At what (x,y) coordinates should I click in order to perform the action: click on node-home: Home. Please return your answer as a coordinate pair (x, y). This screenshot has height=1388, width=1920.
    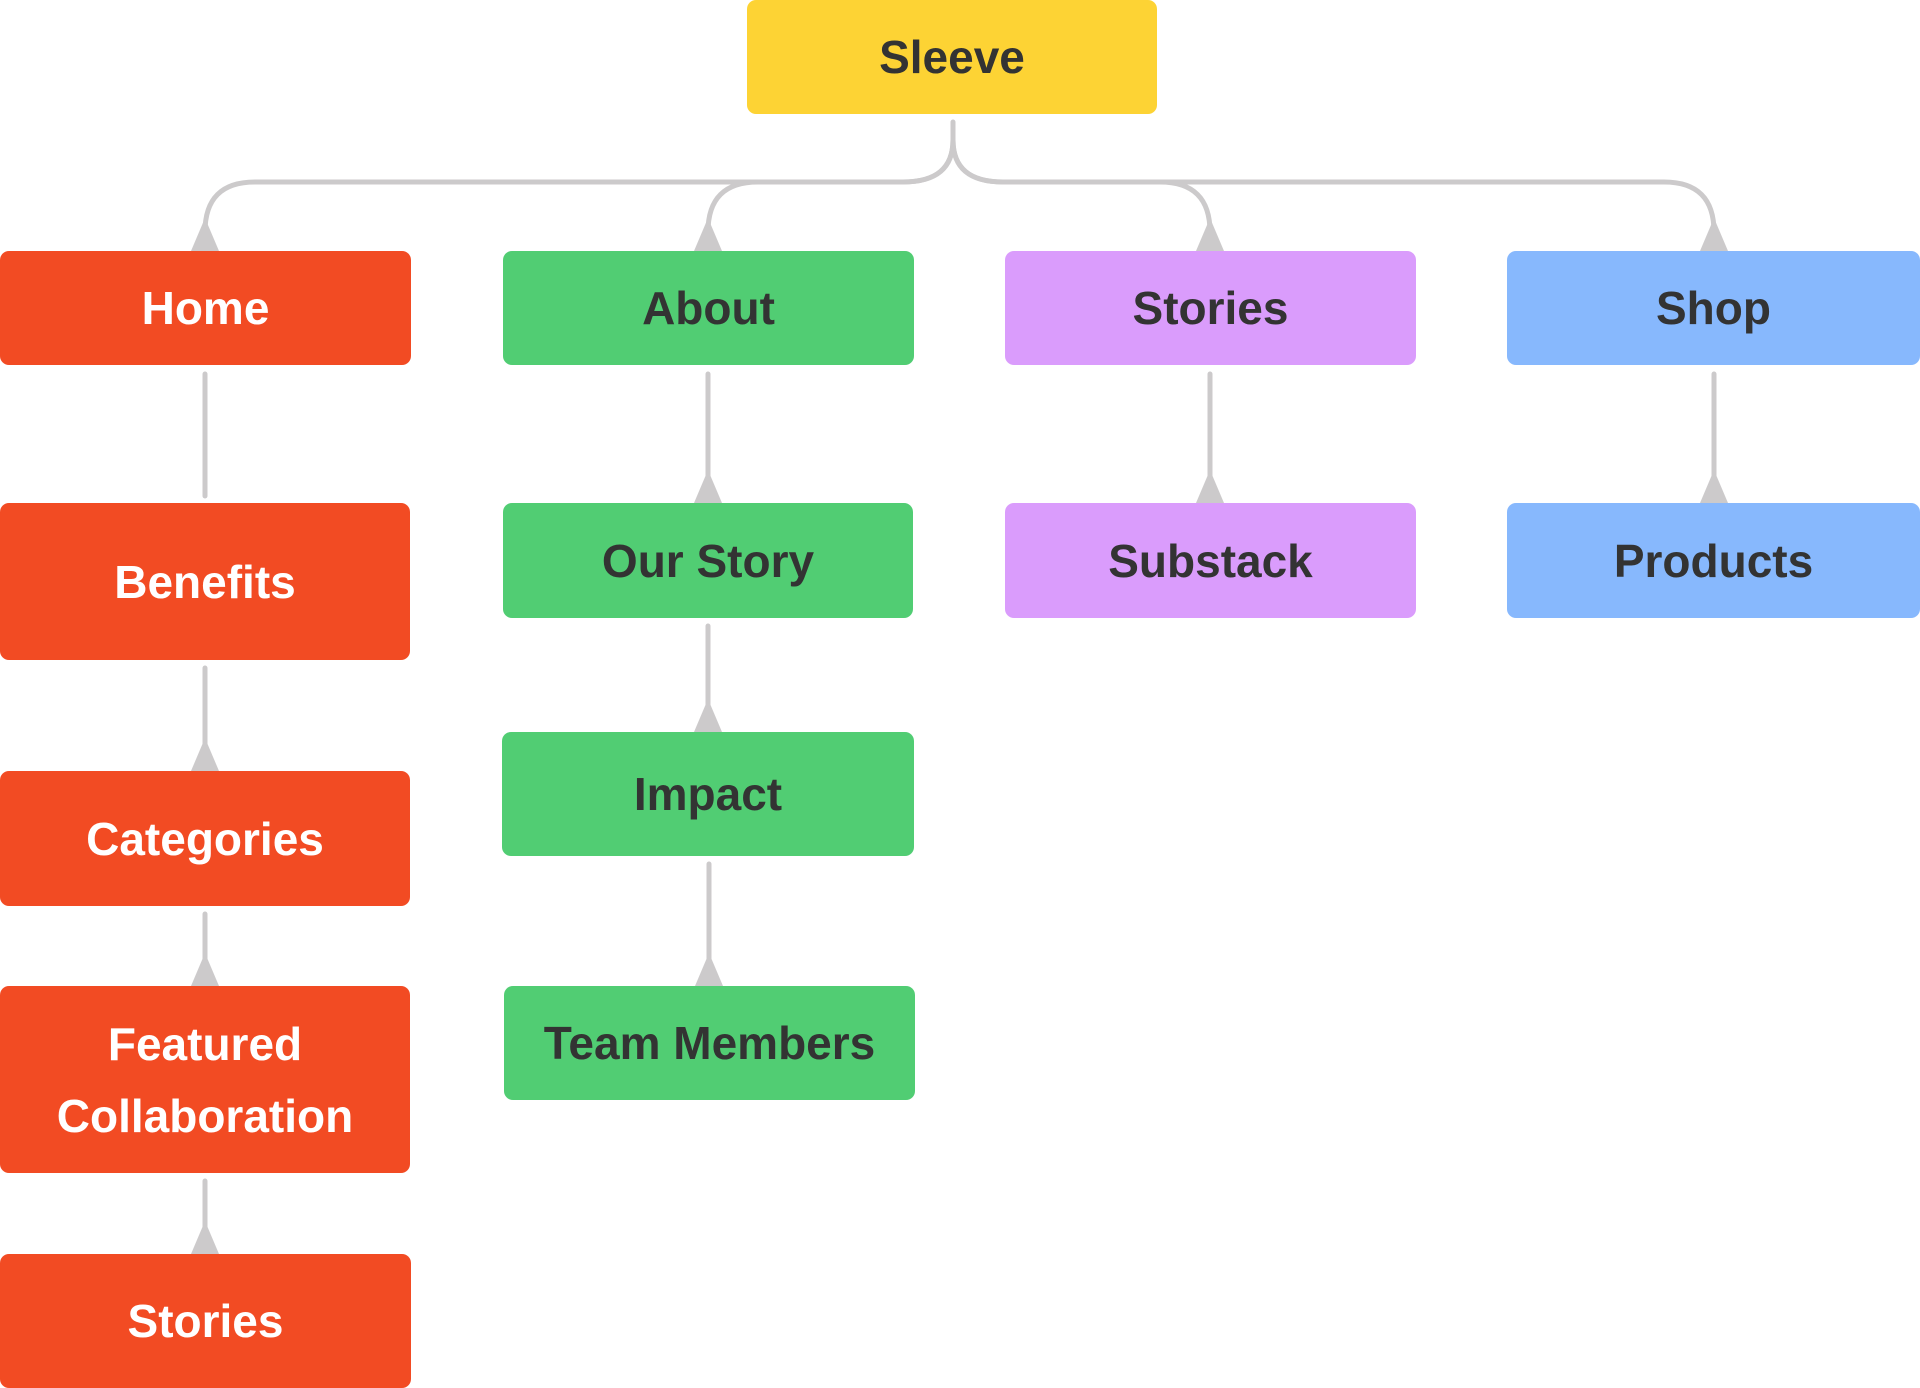
    Looking at the image, I should click on (205, 308).